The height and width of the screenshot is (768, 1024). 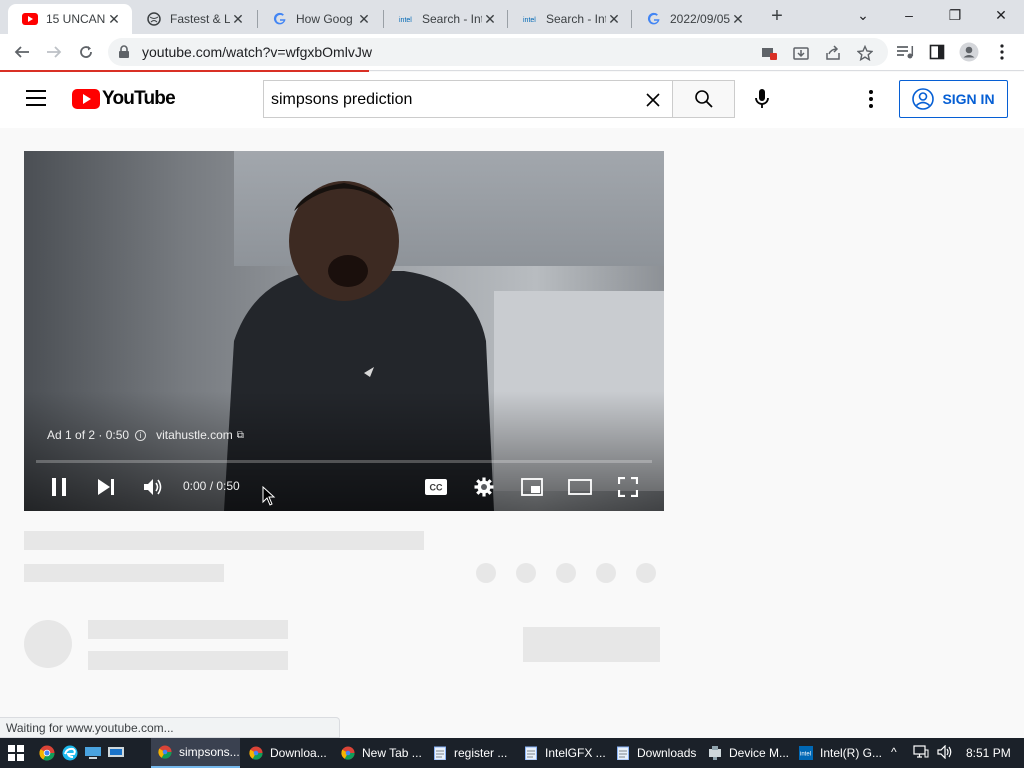 What do you see at coordinates (342, 99) in the screenshot?
I see `search-query-text: simpsons prediction` at bounding box center [342, 99].